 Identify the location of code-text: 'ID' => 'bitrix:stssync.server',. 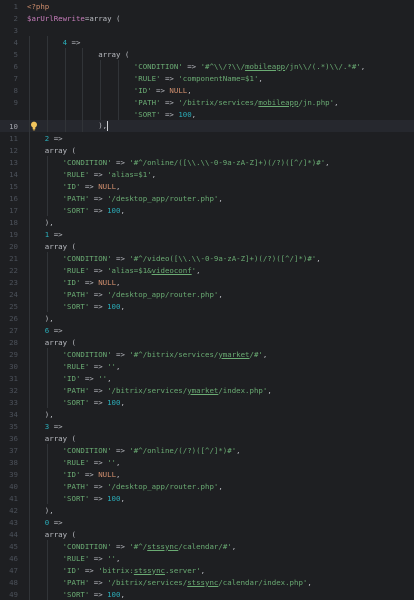
(134, 570).